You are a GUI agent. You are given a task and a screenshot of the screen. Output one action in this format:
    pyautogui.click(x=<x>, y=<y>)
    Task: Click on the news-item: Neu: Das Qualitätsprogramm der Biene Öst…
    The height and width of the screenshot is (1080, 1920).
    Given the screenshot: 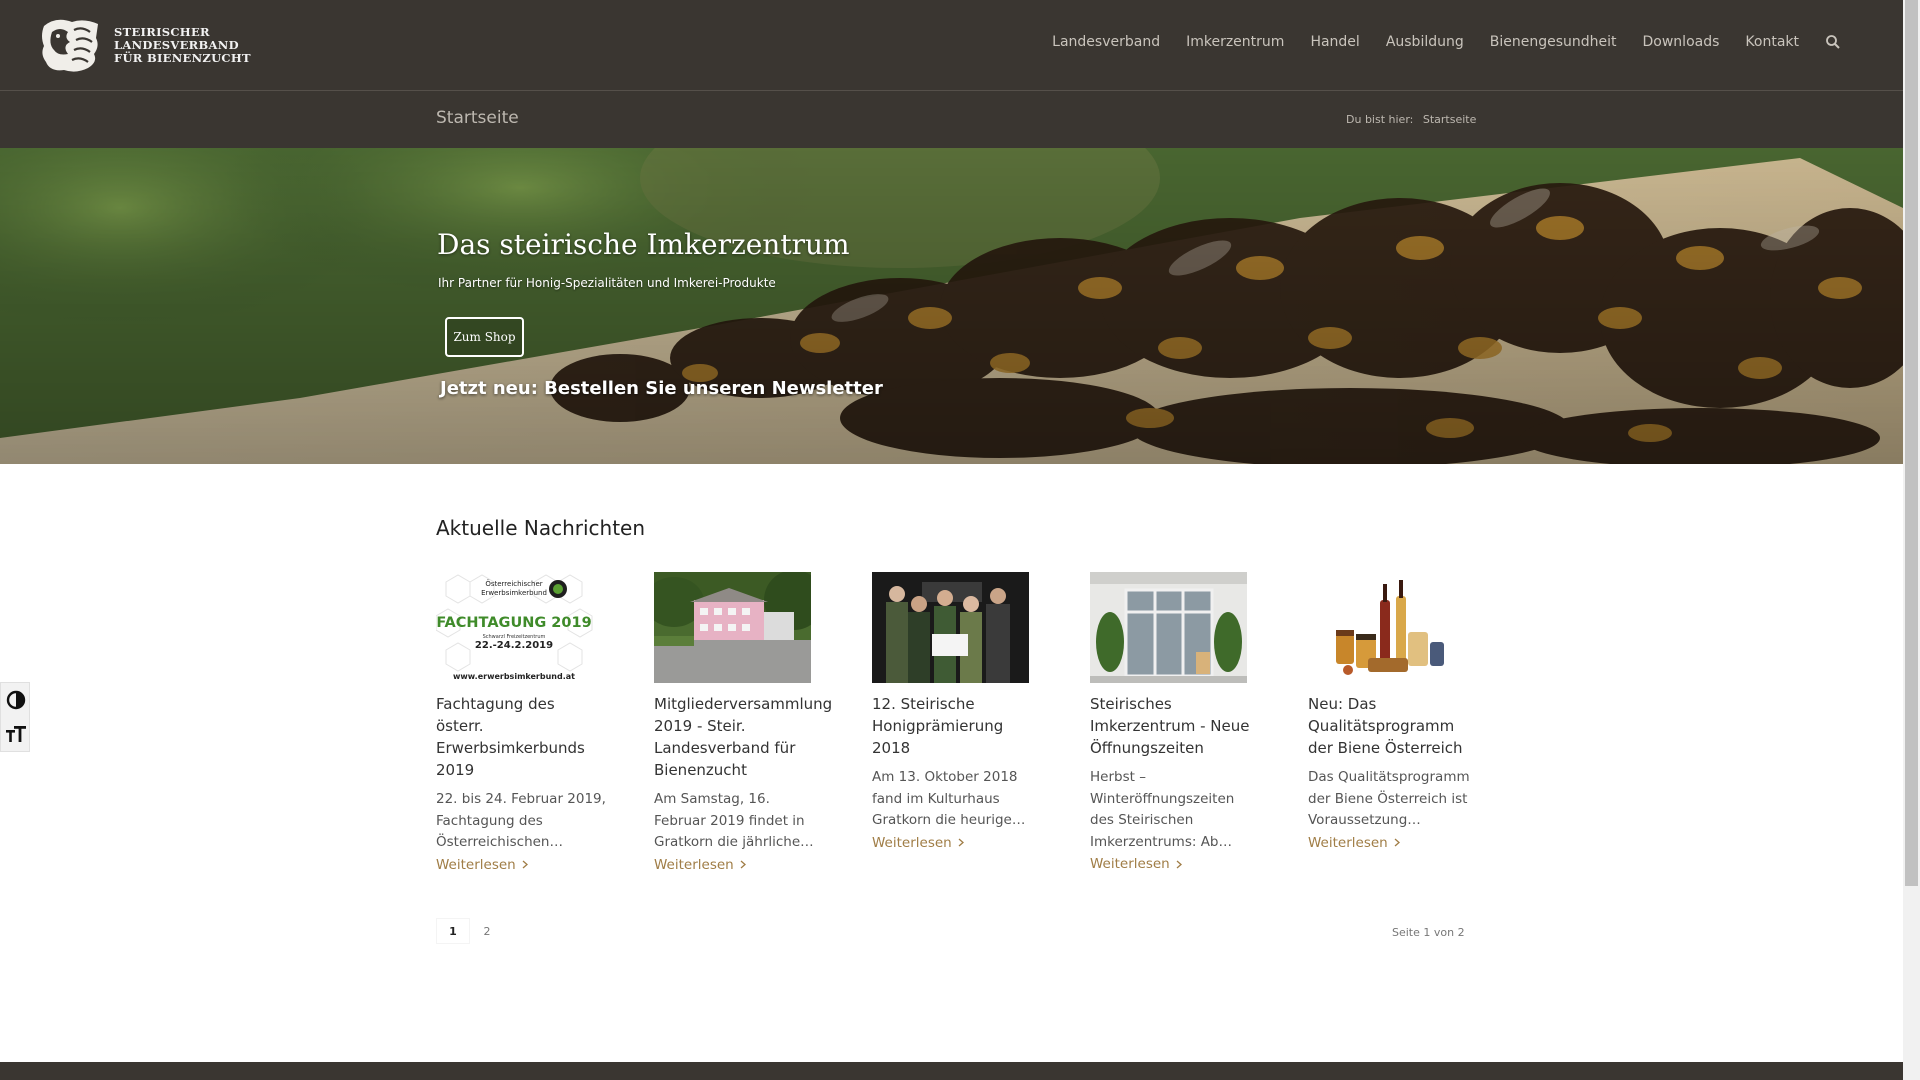 What is the action you would take?
    pyautogui.click(x=1393, y=724)
    